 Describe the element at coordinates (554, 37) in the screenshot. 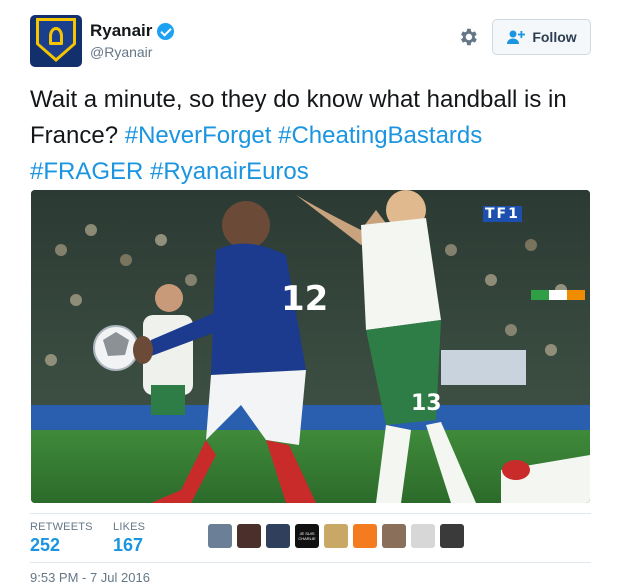

I see `follow-label: Follow` at that location.